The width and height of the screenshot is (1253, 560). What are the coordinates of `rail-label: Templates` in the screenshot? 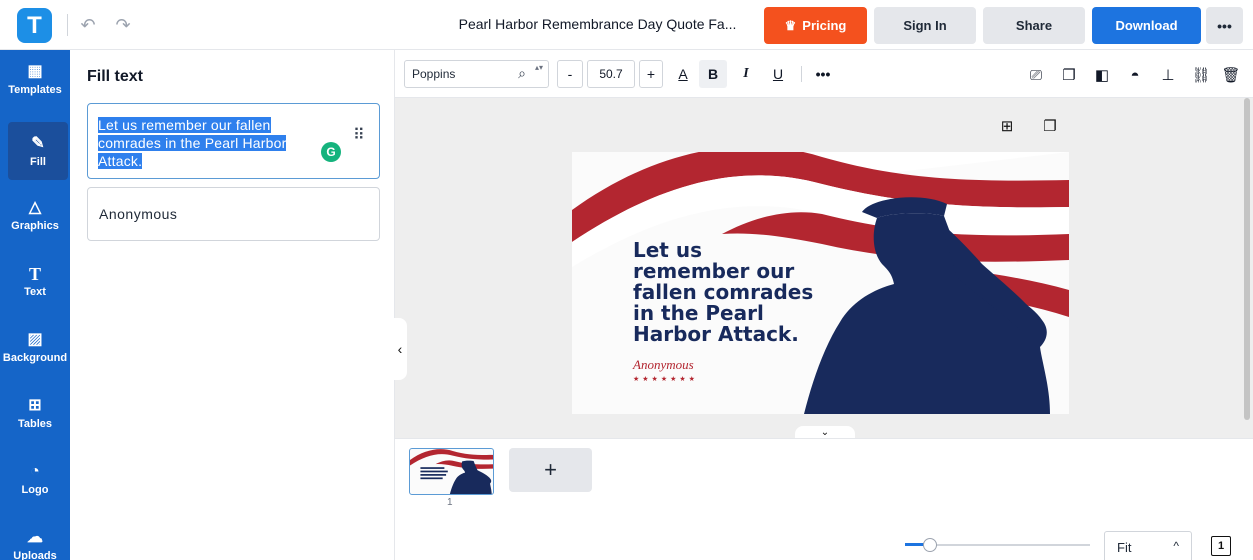 It's located at (35, 89).